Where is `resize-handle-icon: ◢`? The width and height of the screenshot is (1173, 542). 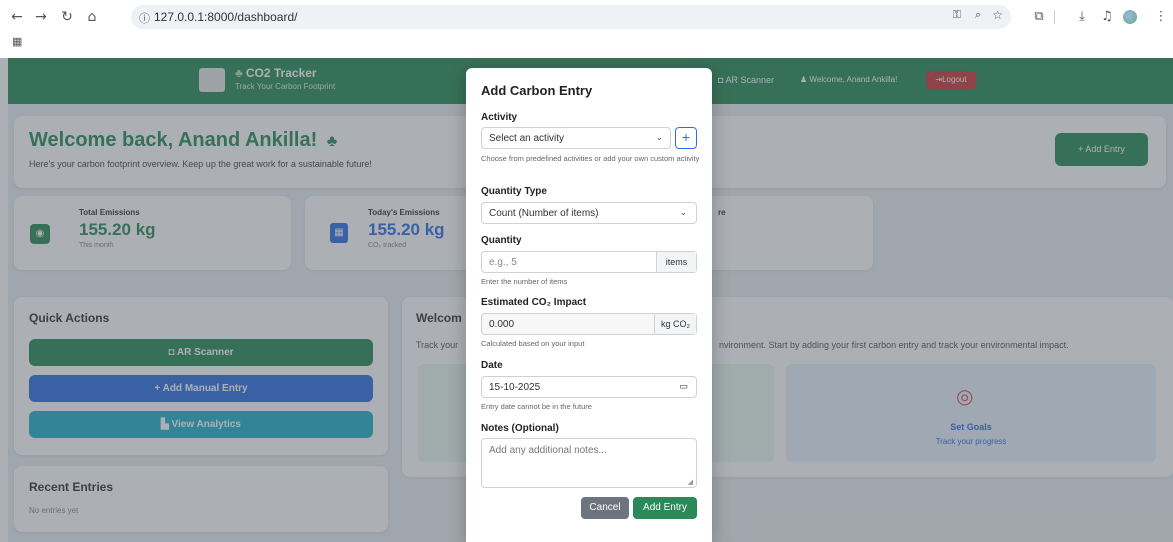 resize-handle-icon: ◢ is located at coordinates (690, 482).